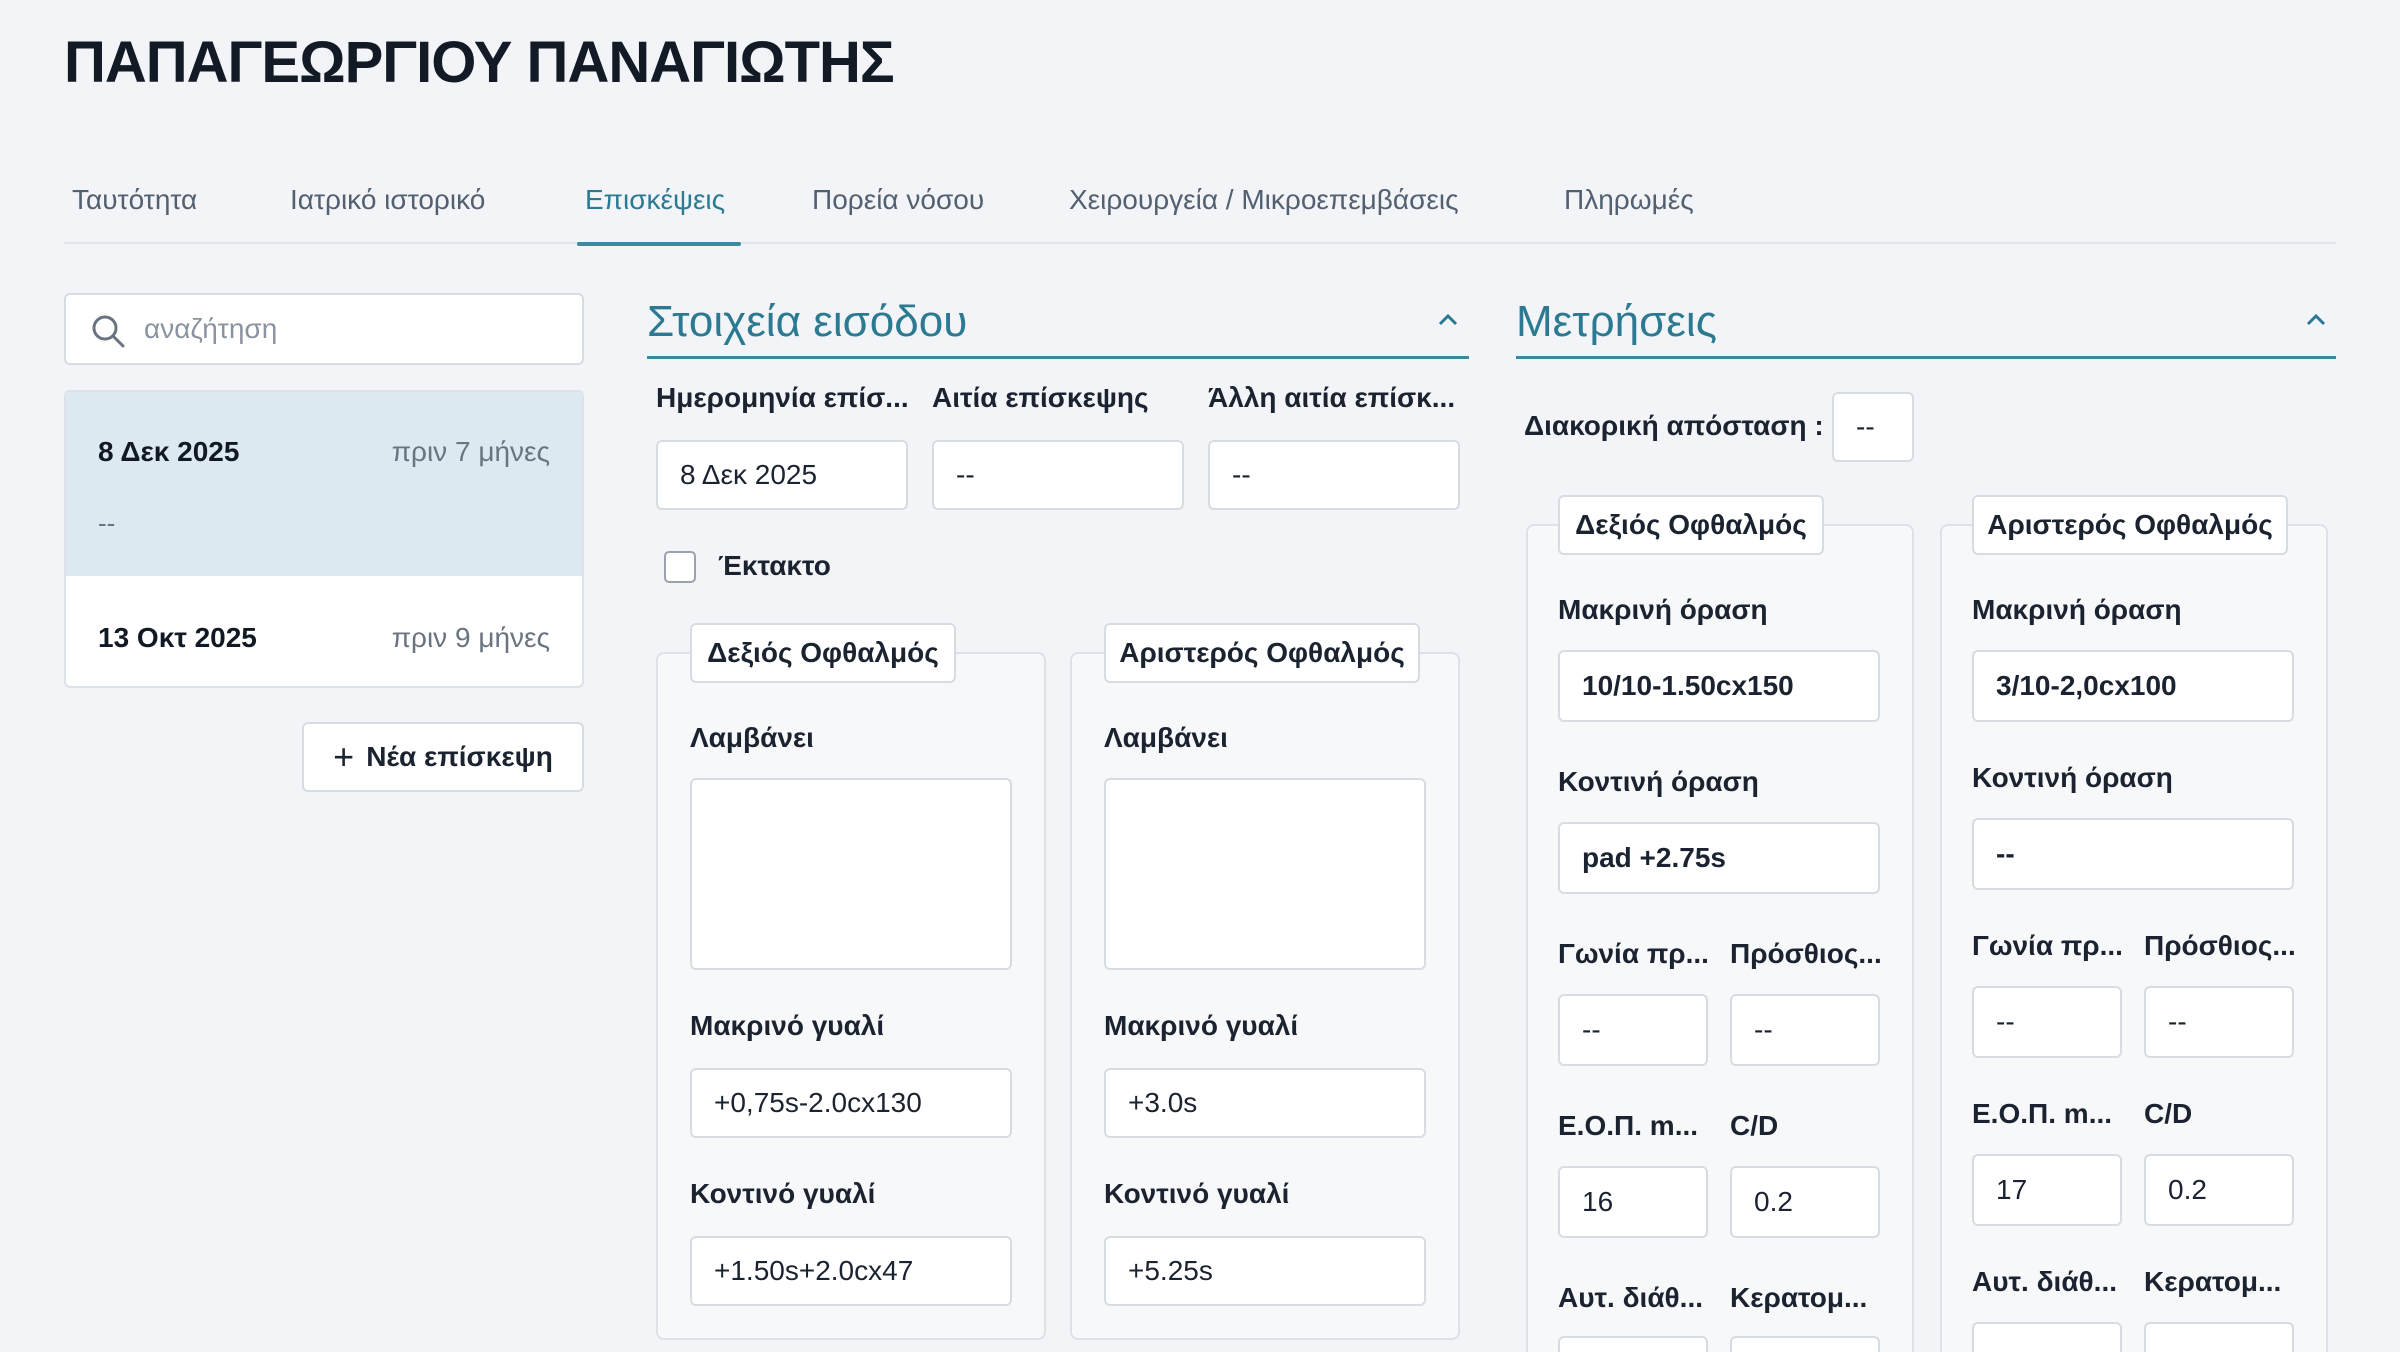 The image size is (2400, 1352). I want to click on tab-payments: Πληρωμές, so click(1629, 200).